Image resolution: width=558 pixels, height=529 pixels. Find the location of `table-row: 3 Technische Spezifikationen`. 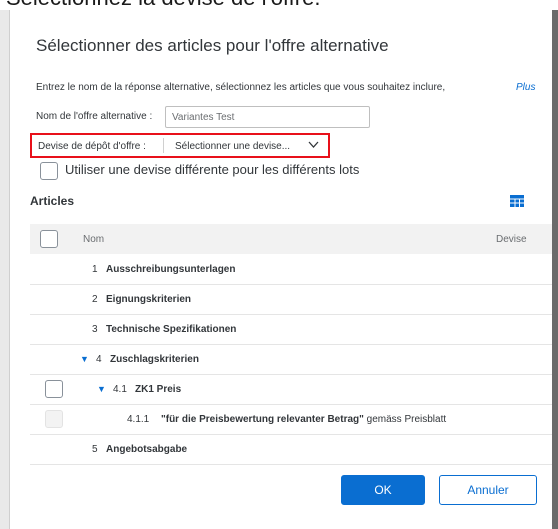

table-row: 3 Technische Spezifikationen is located at coordinates (291, 329).